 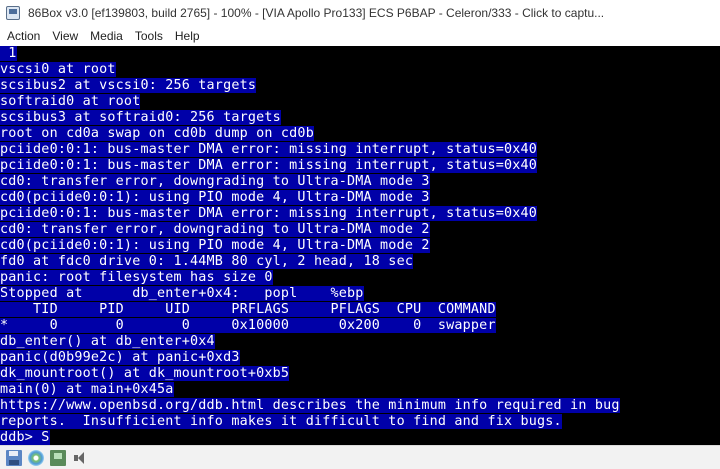 What do you see at coordinates (65, 36) in the screenshot?
I see `menu-view: View` at bounding box center [65, 36].